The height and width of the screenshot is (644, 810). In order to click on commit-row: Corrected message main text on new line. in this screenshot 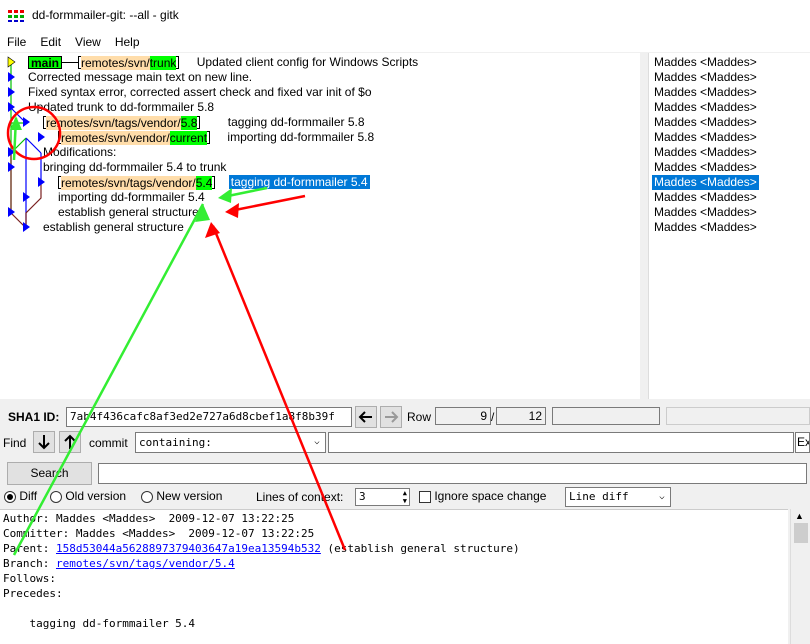, I will do `click(140, 77)`.